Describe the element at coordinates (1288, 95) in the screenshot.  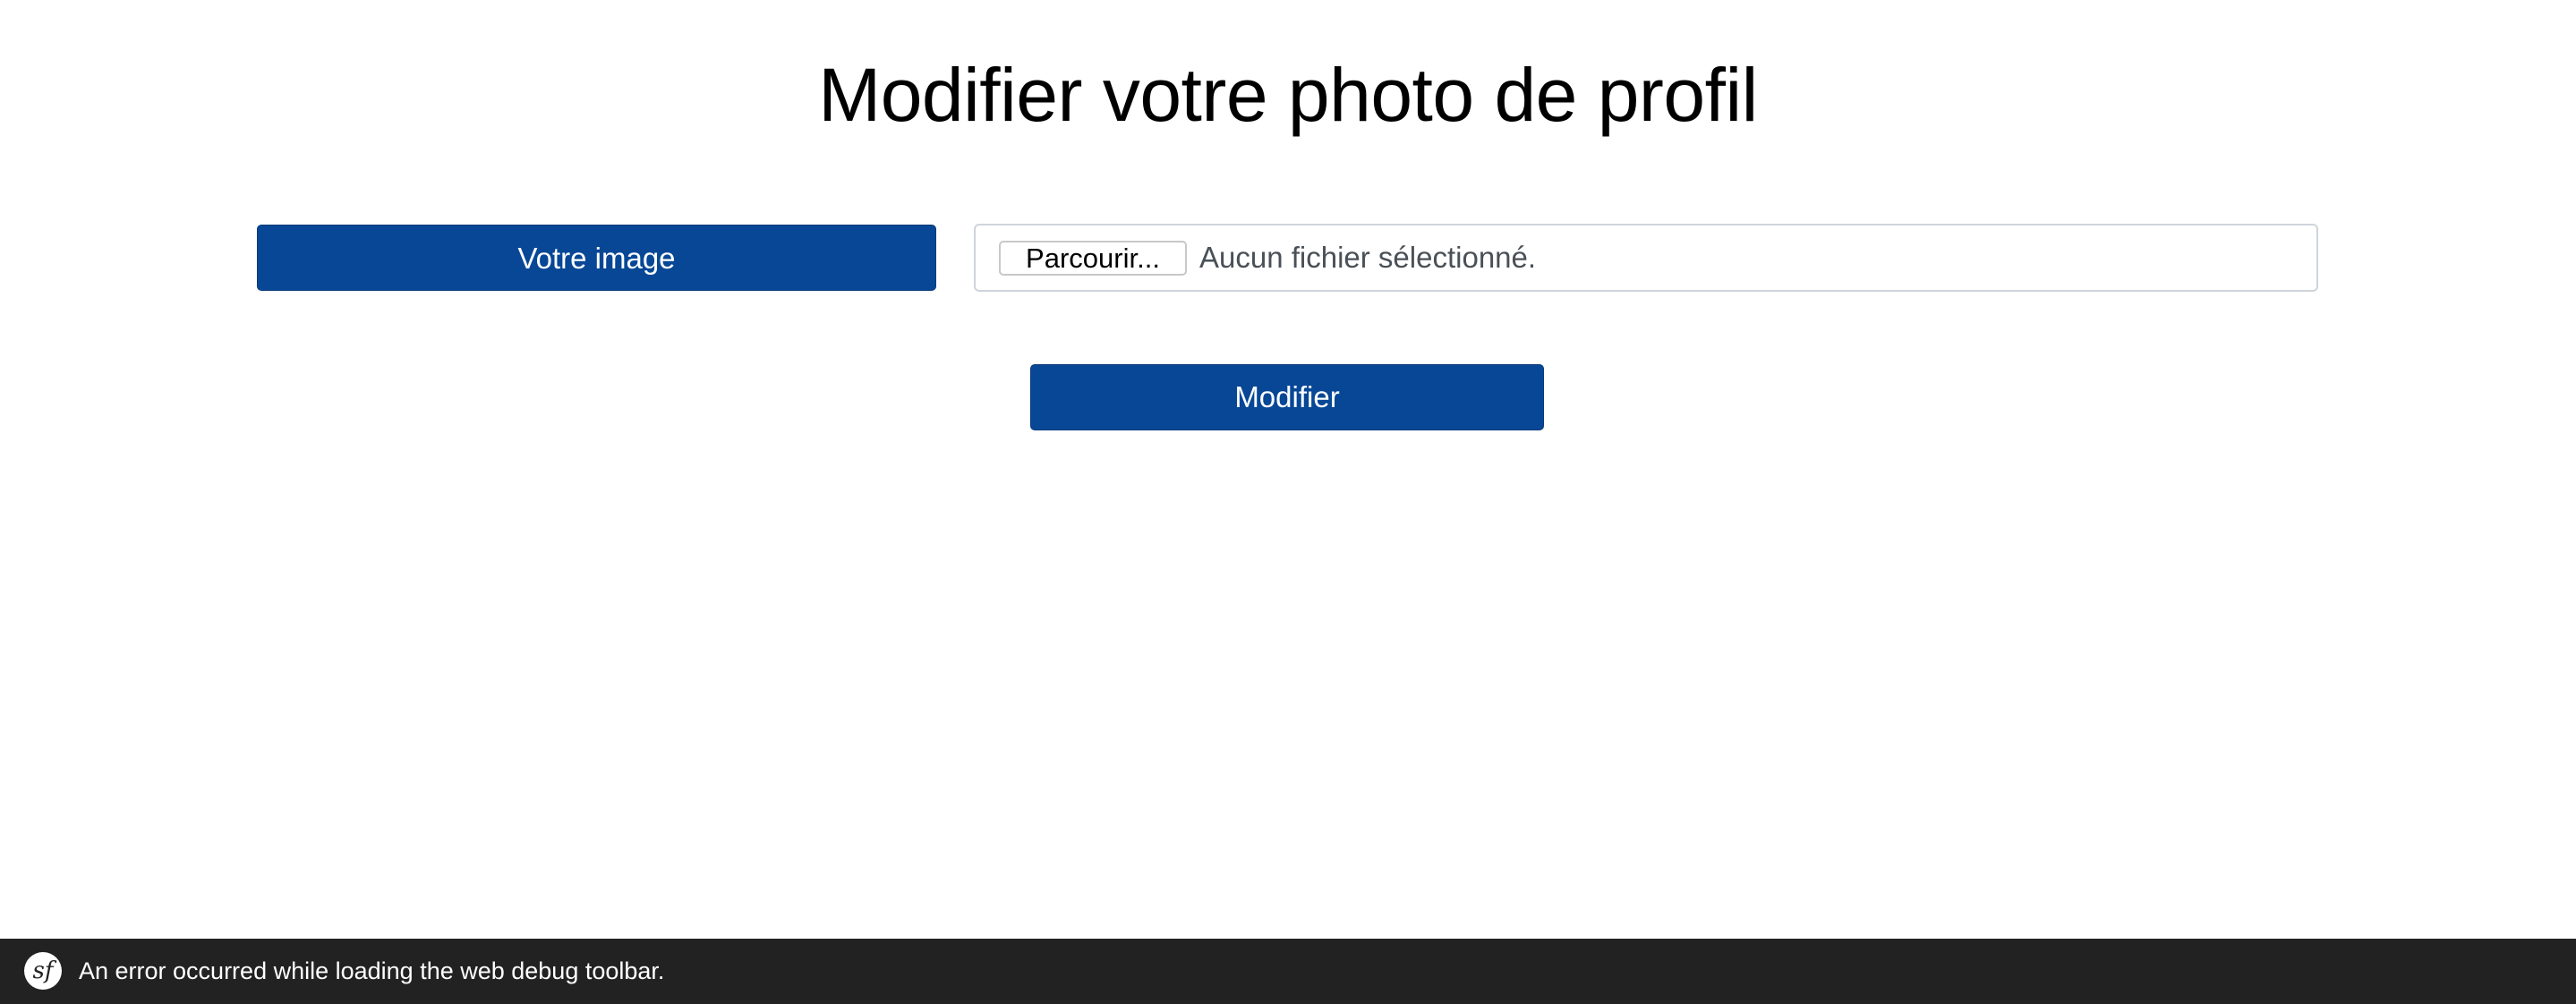
I see `page-title: Modifier votre photo de profil` at that location.